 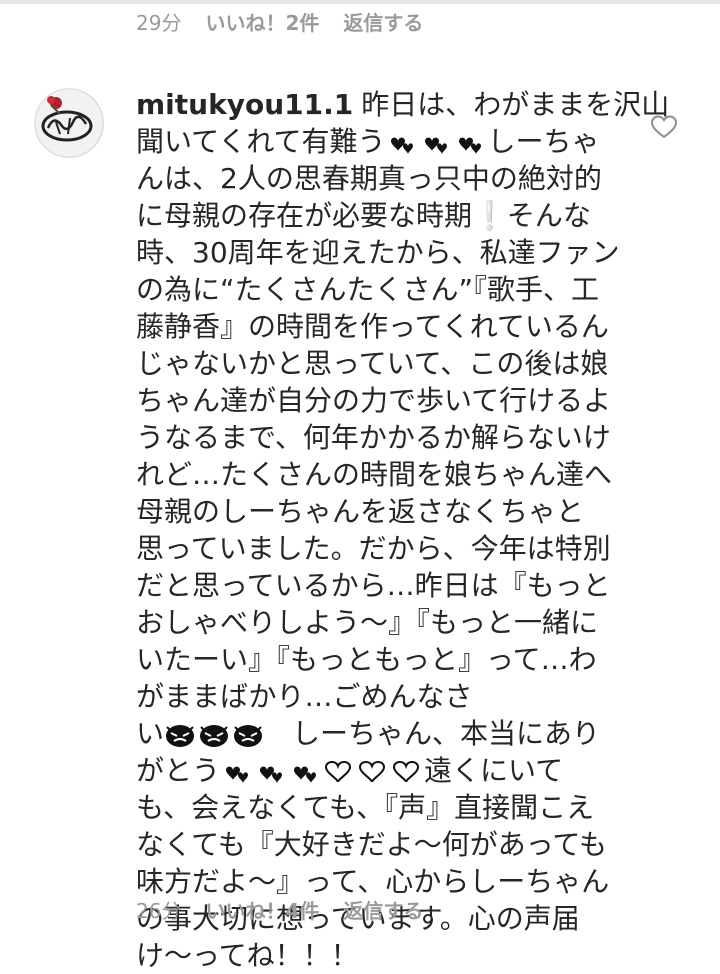 I want to click on comment-line: 思っていました。だから、今年は特別, so click(x=373, y=548).